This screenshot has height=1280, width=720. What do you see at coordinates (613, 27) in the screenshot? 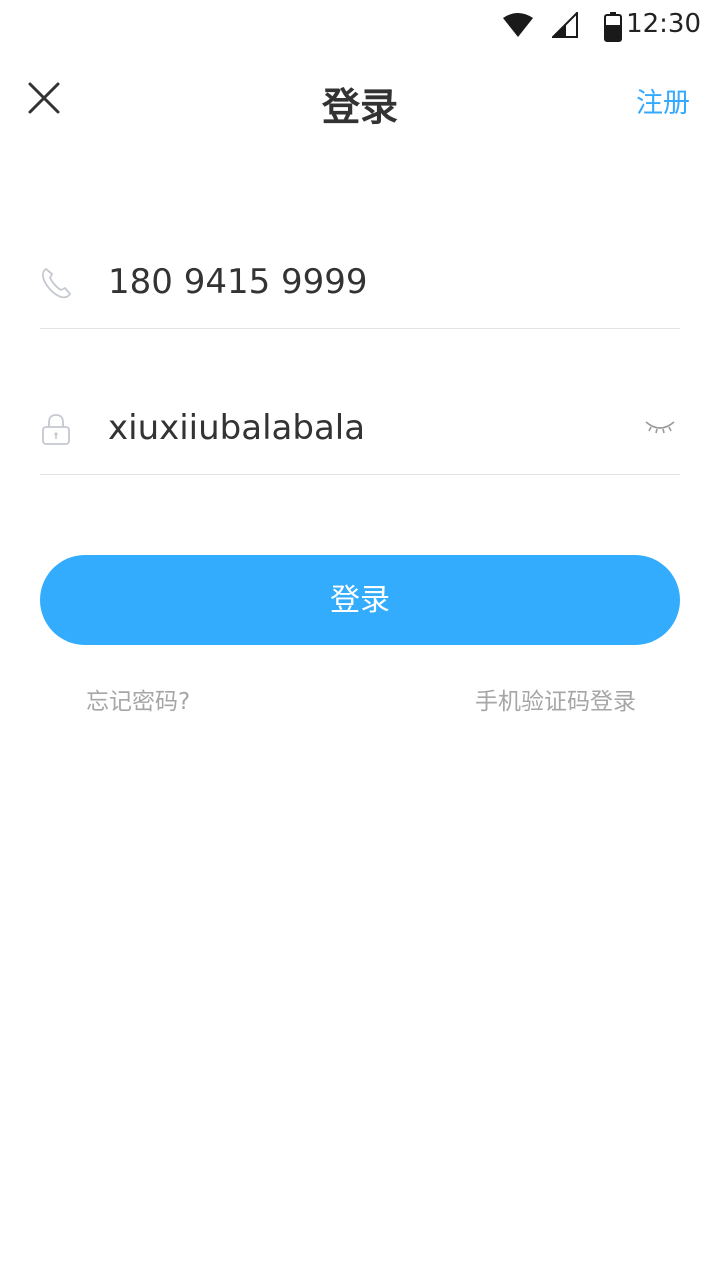
I see `battery-icon` at bounding box center [613, 27].